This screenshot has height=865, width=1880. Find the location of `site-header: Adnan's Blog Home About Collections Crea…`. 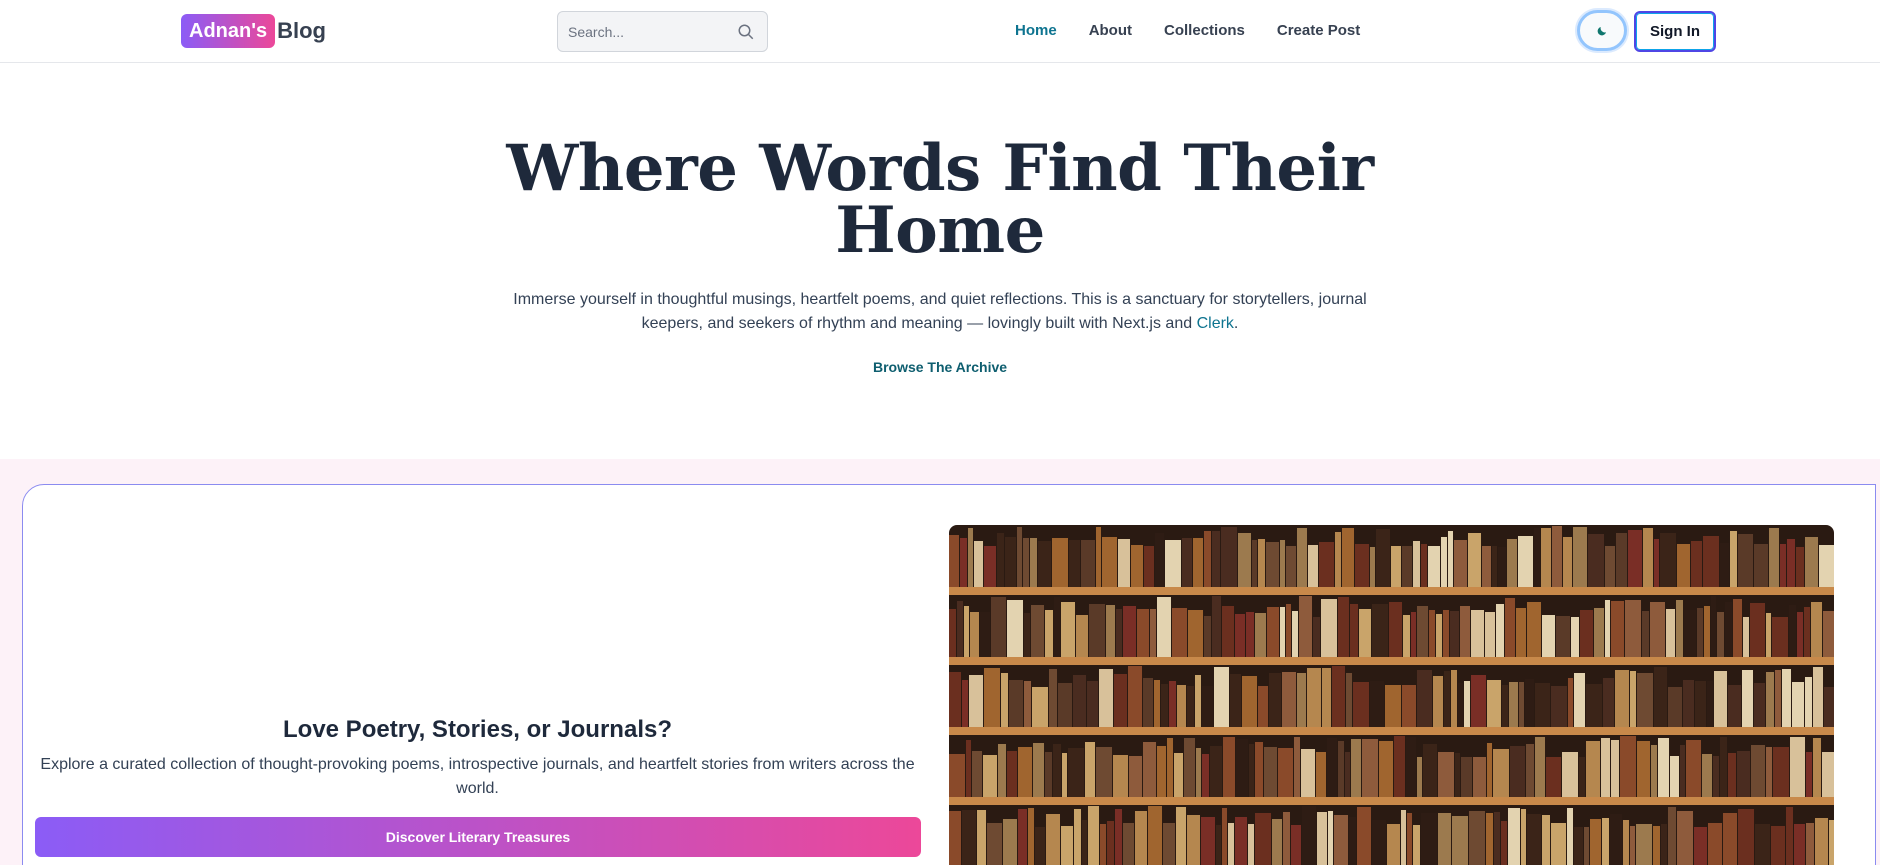

site-header: Adnan's Blog Home About Collections Crea… is located at coordinates (940, 31).